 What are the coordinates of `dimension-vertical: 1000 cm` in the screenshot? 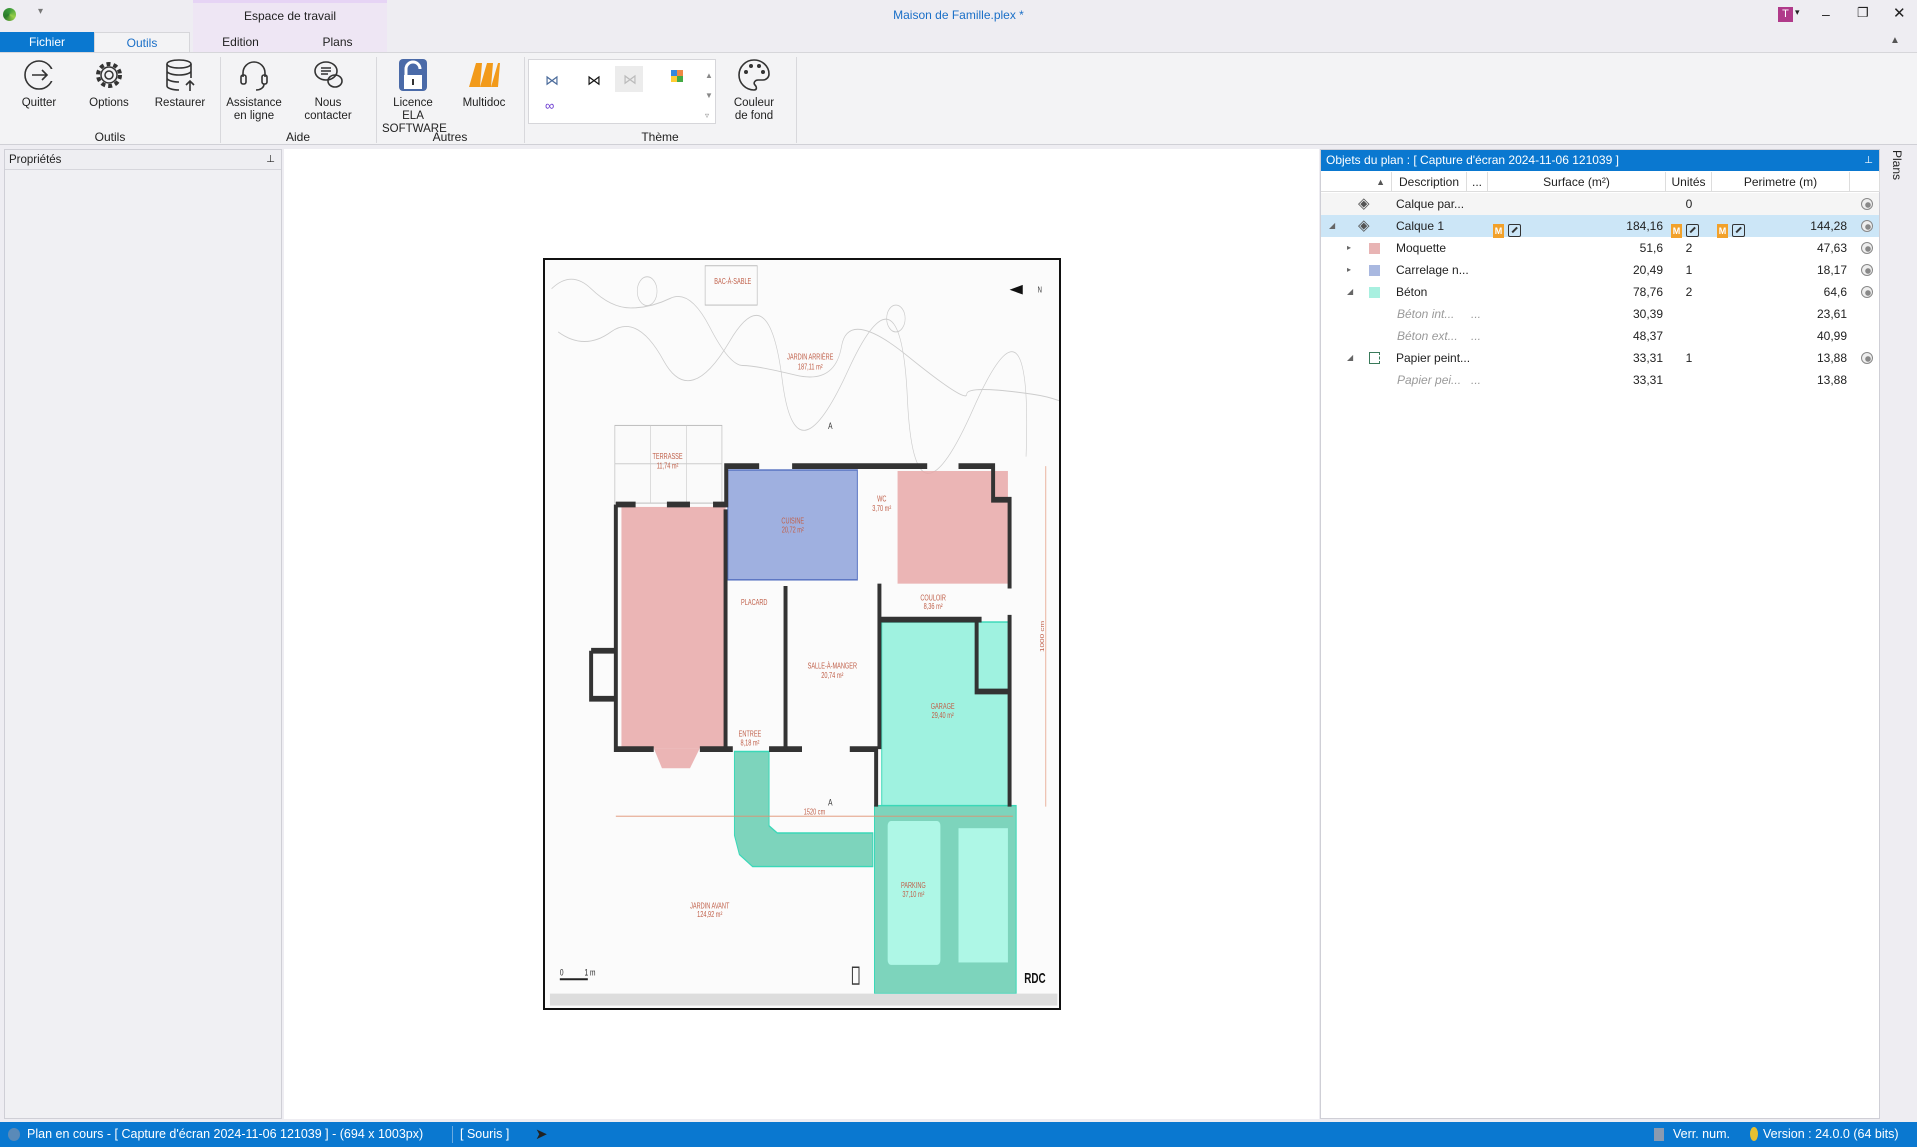 It's located at (1043, 636).